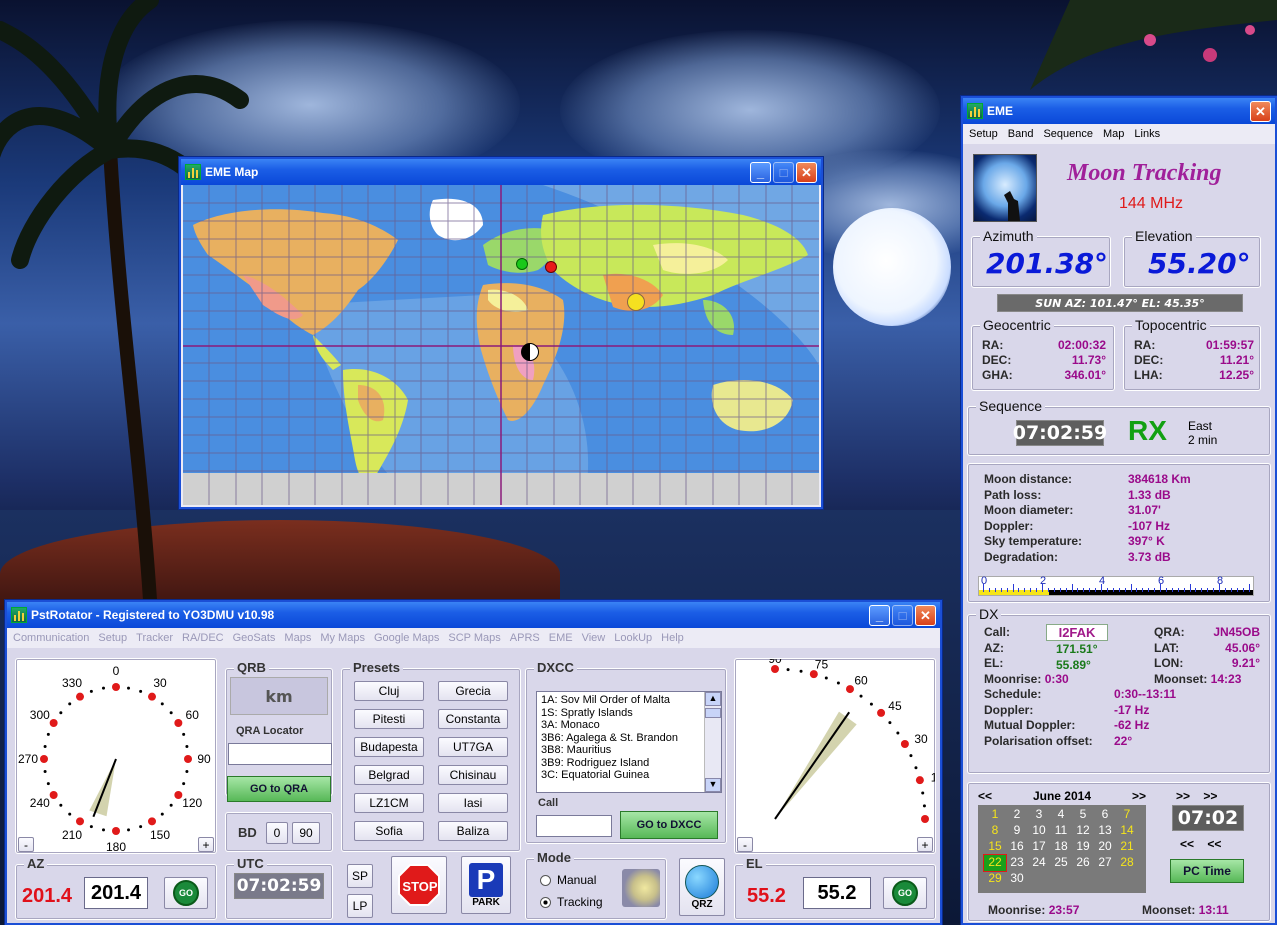  What do you see at coordinates (995, 879) in the screenshot?
I see `calendar-day: 29` at bounding box center [995, 879].